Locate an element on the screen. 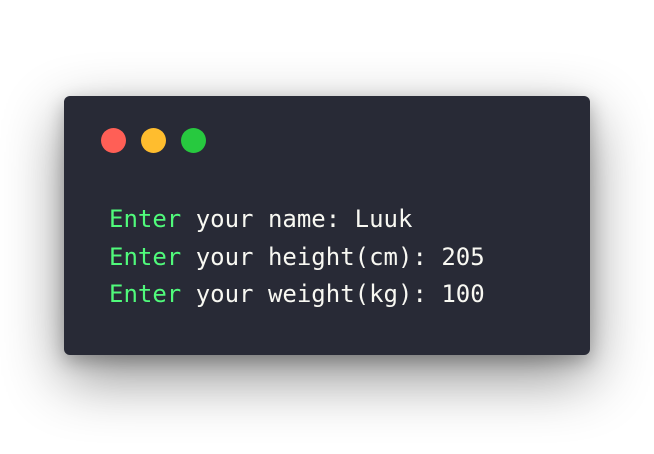 This screenshot has width=654, height=454. minimize-button is located at coordinates (153, 140).